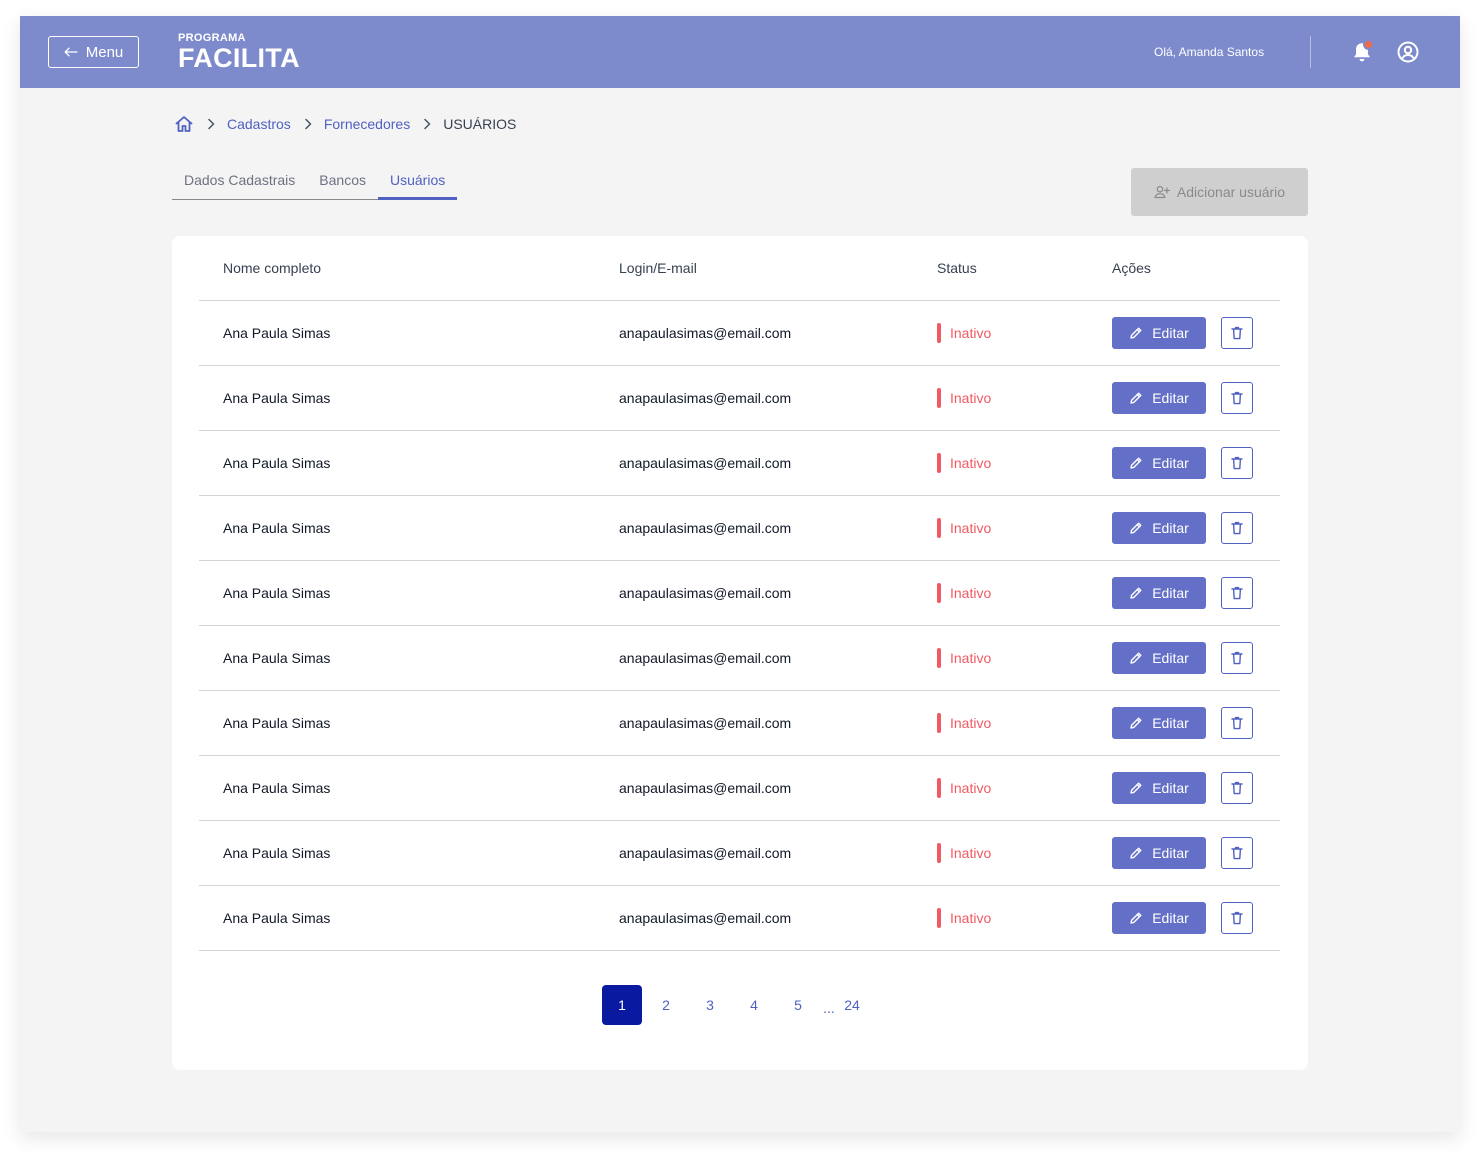 The image size is (1480, 1156). I want to click on breadcrumb-fornecedores: Fornecedores, so click(367, 124).